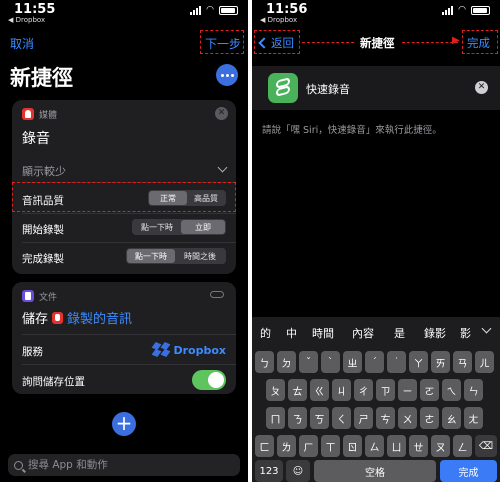  Describe the element at coordinates (157, 227) in the screenshot. I see `start-option-tap: 點一下時` at that location.